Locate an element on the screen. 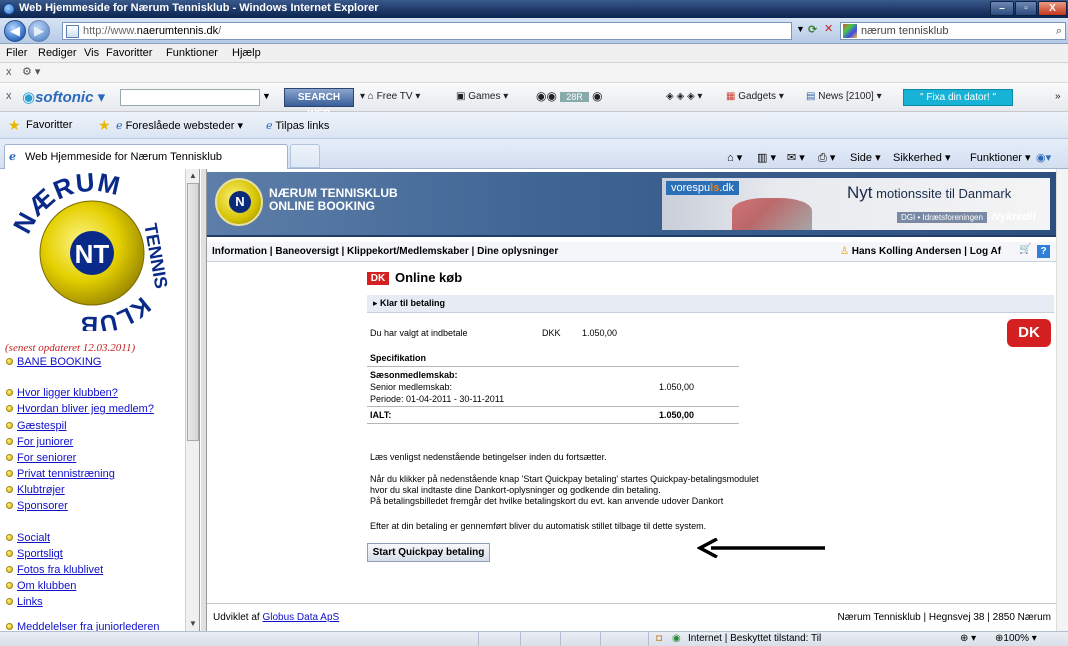  tilpas-links-button: ℯ Tilpas links is located at coordinates (297, 125).